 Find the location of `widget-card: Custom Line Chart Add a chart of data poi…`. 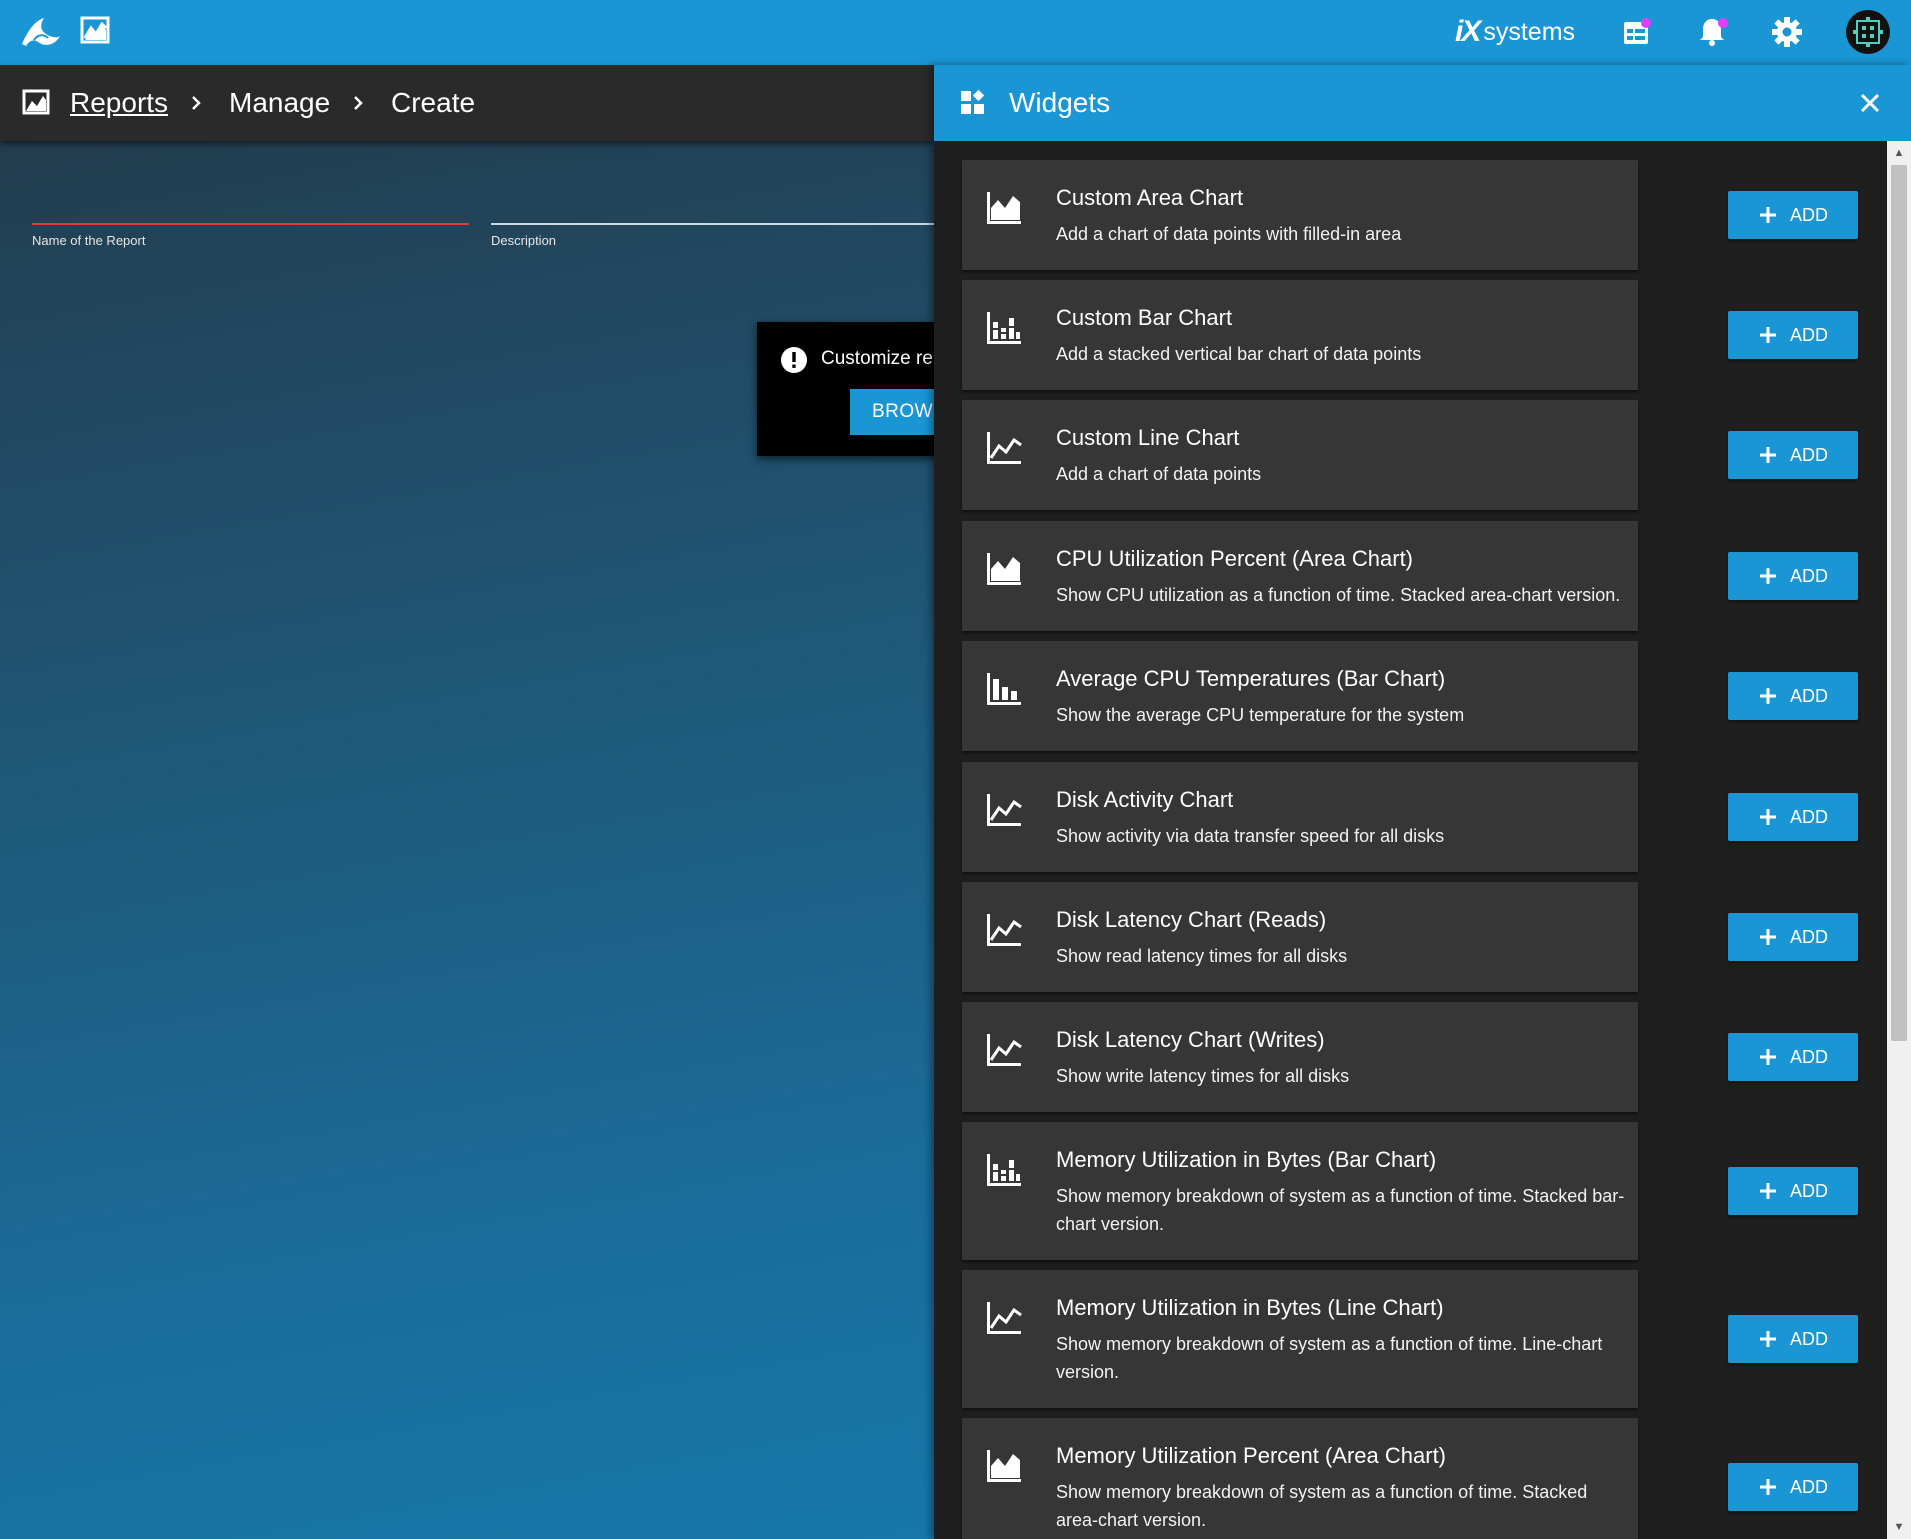

widget-card: Custom Line Chart Add a chart of data poi… is located at coordinates (1300, 455).